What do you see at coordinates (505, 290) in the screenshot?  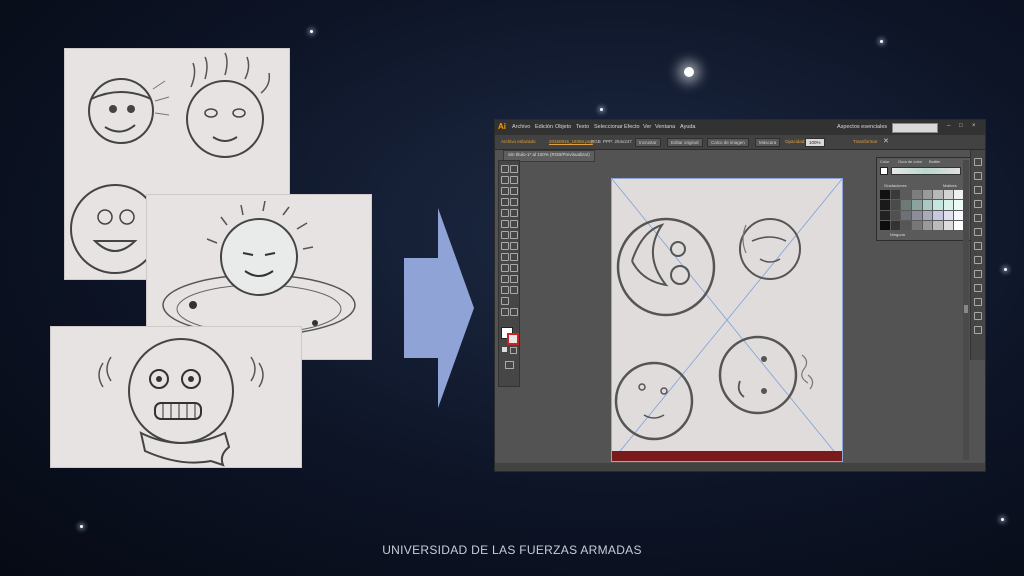 I see `graph-tool-icon` at bounding box center [505, 290].